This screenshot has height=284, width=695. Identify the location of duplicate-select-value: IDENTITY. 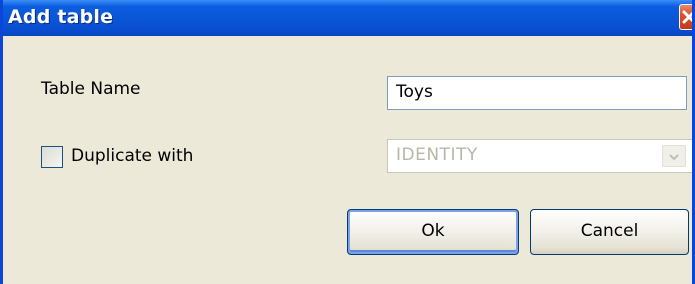
(437, 155).